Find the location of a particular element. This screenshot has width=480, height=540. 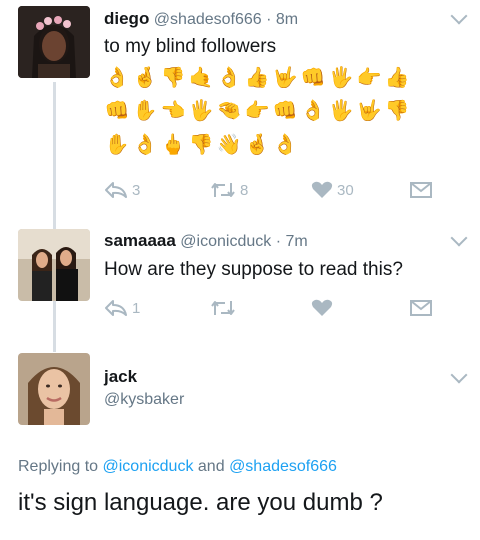

emoji-row-3: ✋ 👌 🖕 👎 👋 🤞 👌 is located at coordinates (201, 145).